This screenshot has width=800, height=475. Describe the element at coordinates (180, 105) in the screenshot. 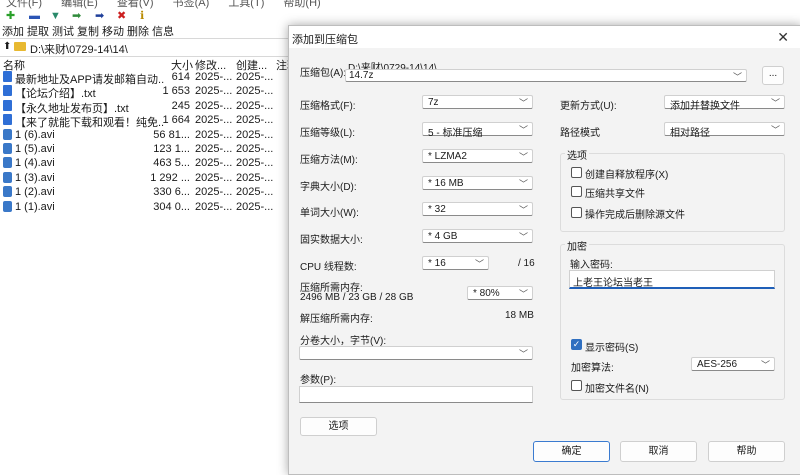

I see `file-size: 245` at that location.